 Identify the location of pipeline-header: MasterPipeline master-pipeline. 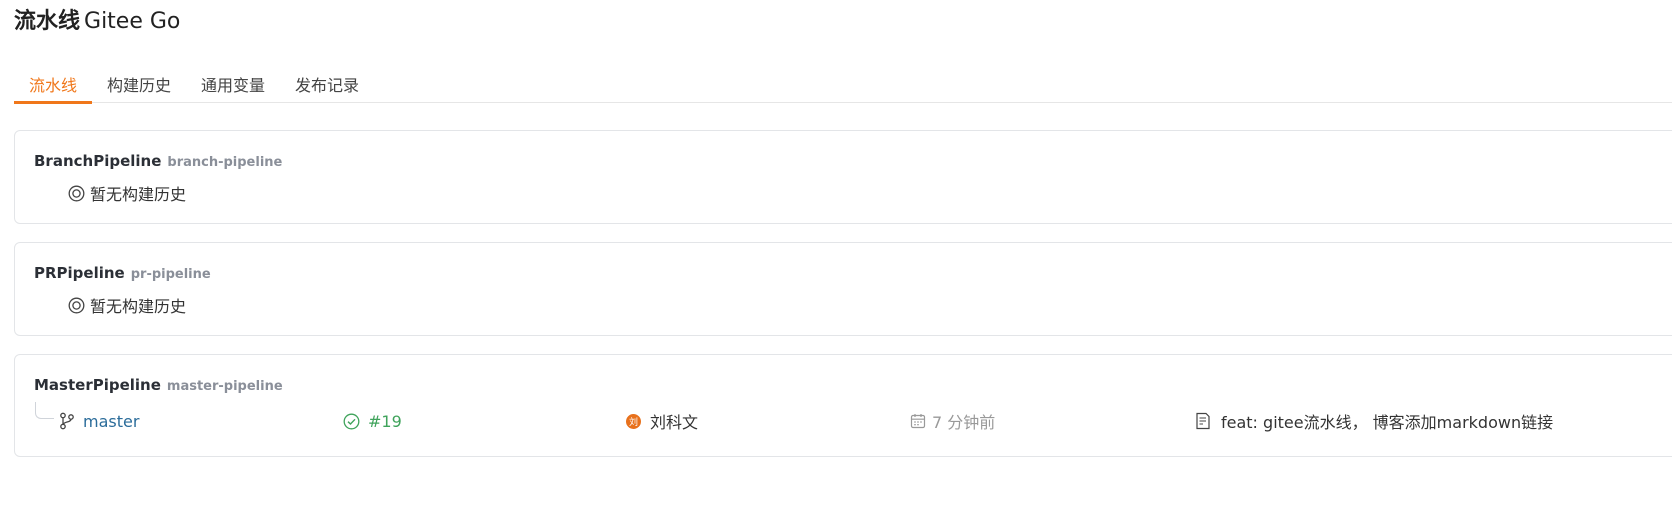
(158, 384).